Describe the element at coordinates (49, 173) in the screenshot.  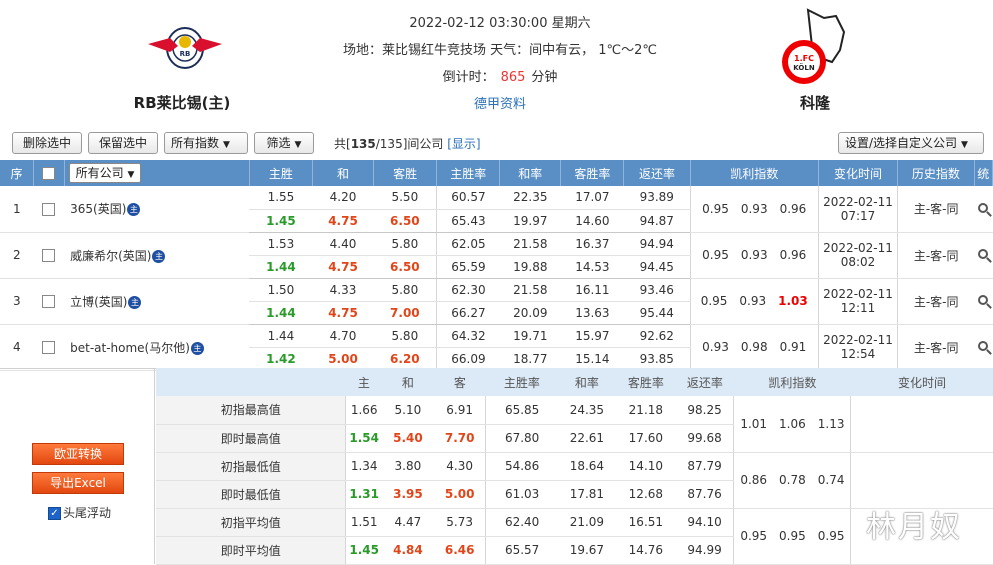
I see `select-all-checkbox` at that location.